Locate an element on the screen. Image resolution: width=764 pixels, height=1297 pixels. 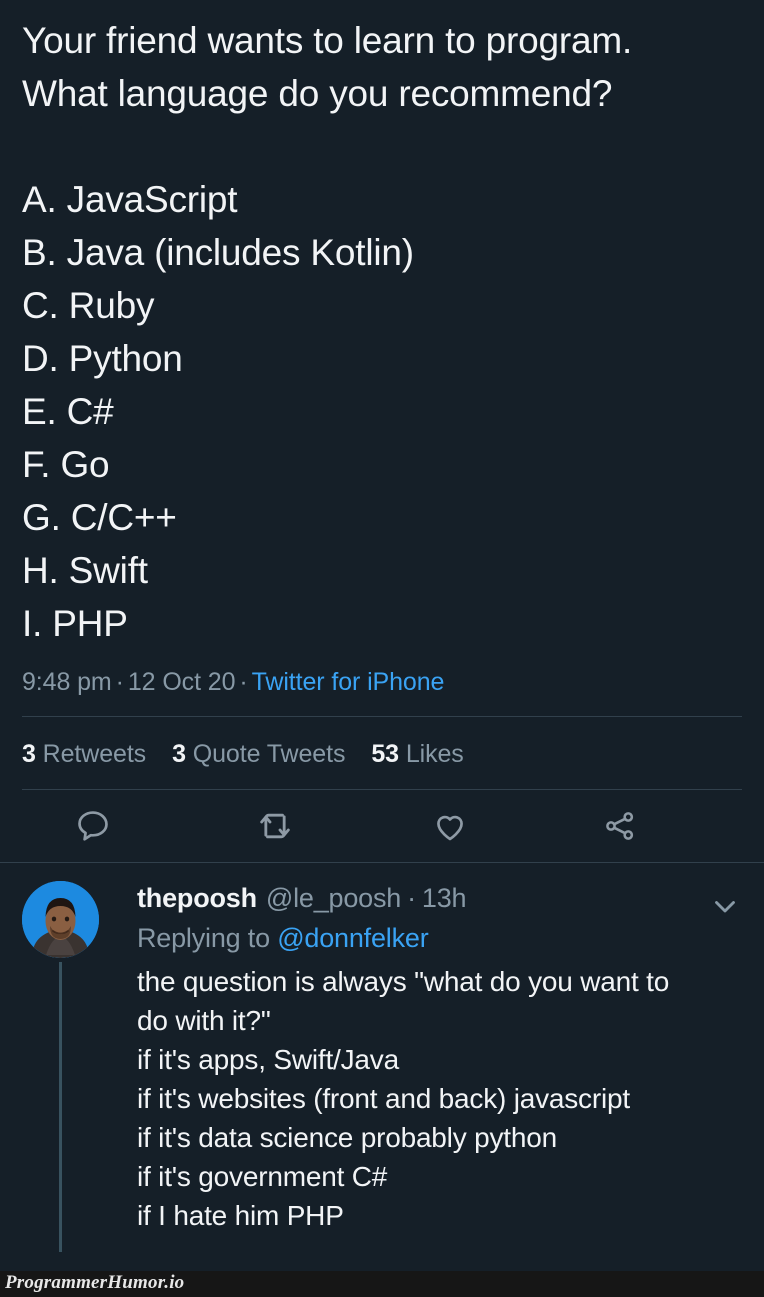
retweet-icon is located at coordinates (275, 826).